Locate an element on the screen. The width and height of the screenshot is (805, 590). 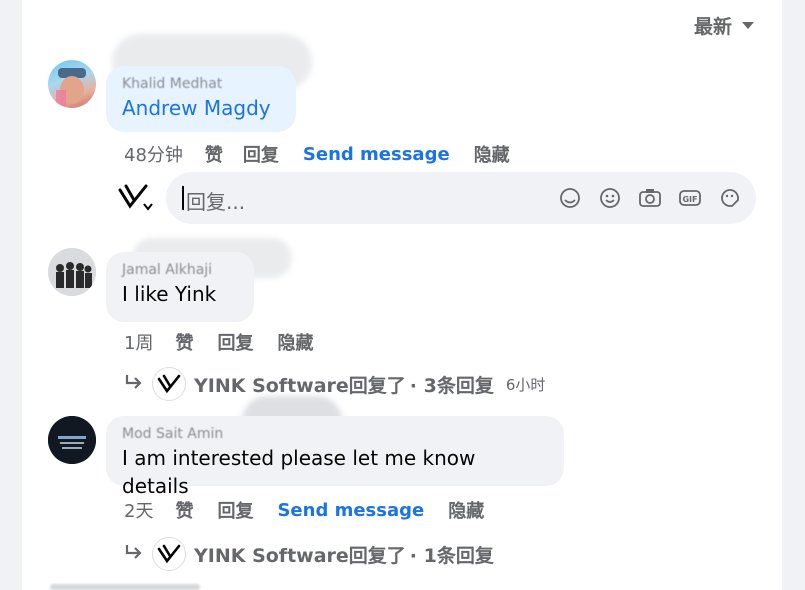
camera-icon is located at coordinates (650, 198).